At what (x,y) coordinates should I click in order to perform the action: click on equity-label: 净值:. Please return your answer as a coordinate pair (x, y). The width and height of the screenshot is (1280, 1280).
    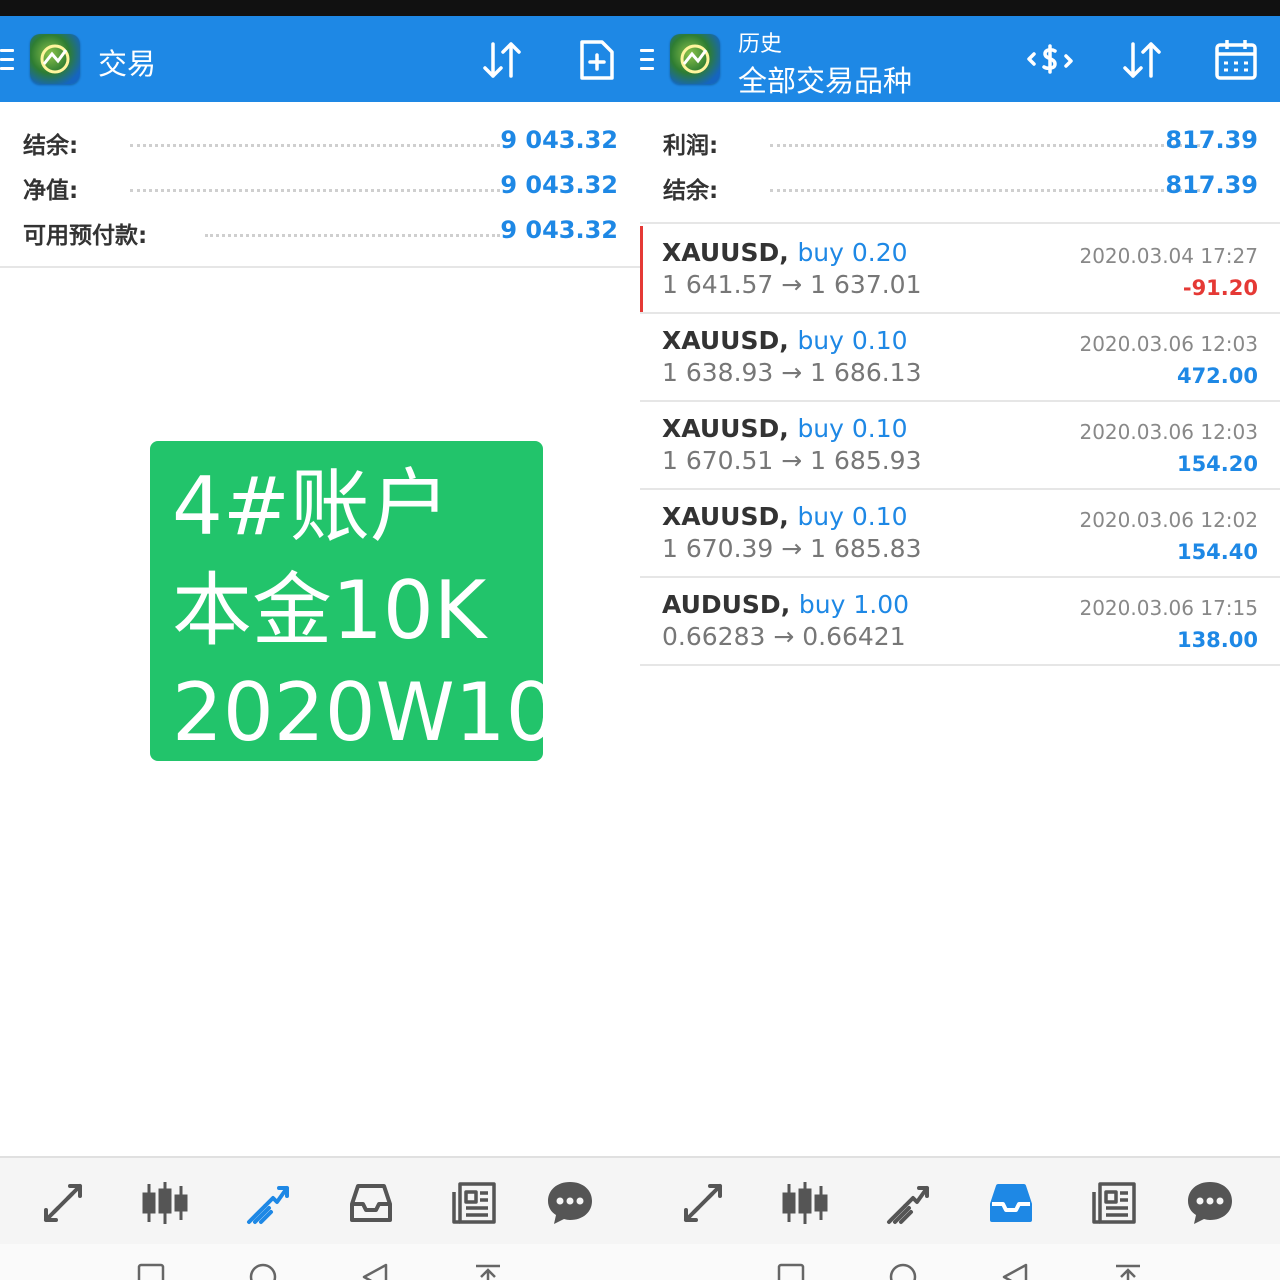
    Looking at the image, I should click on (51, 191).